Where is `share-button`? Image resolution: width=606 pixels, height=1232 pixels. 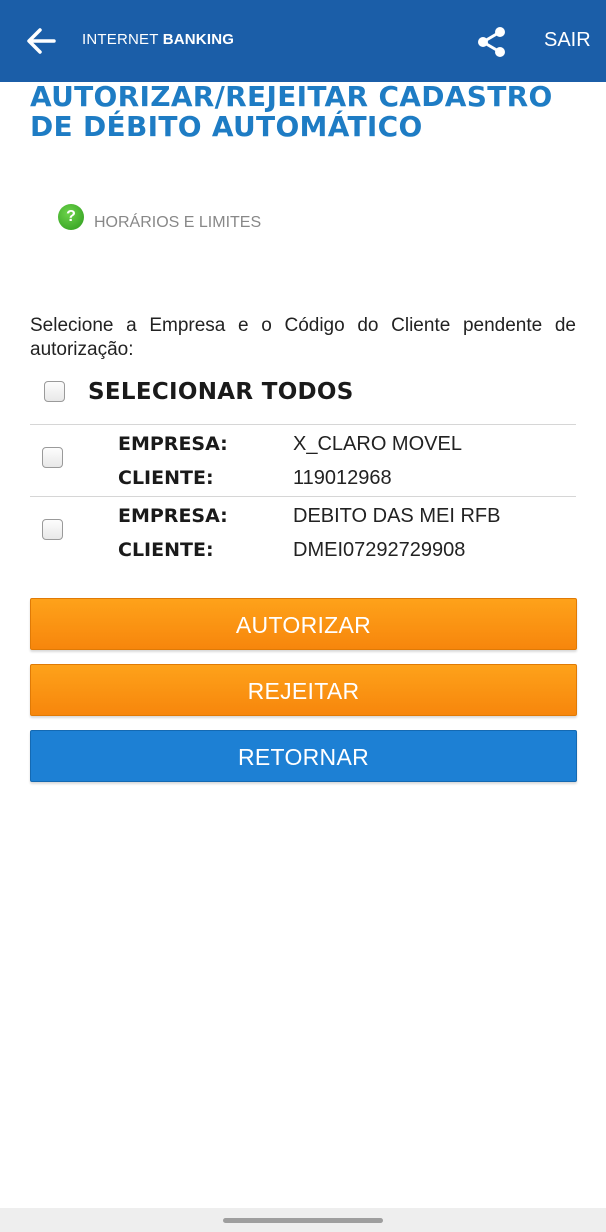 share-button is located at coordinates (492, 42).